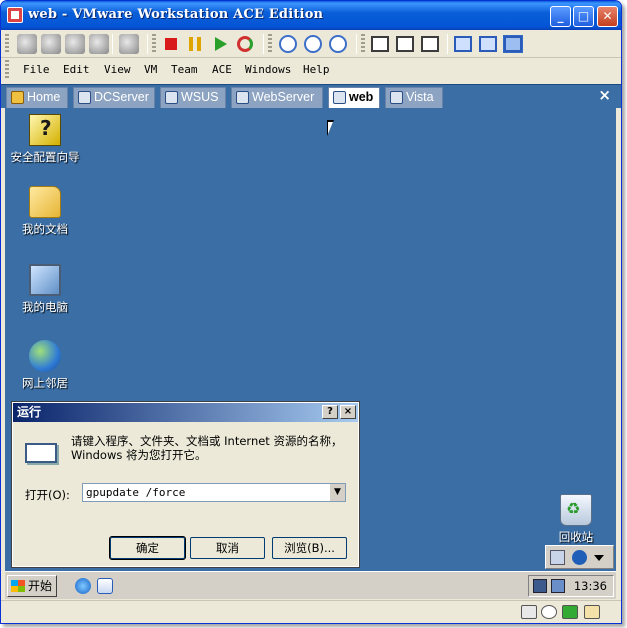  What do you see at coordinates (227, 548) in the screenshot?
I see `cancel-button: 取消` at bounding box center [227, 548].